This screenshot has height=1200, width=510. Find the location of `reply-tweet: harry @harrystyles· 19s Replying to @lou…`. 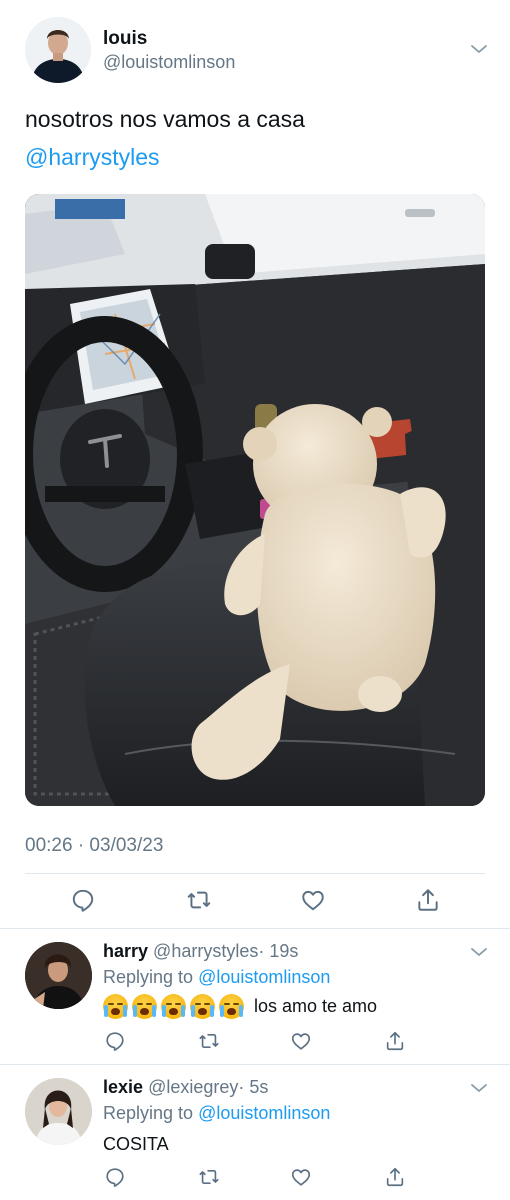

reply-tweet: harry @harrystyles· 19s Replying to @lou… is located at coordinates (255, 996).